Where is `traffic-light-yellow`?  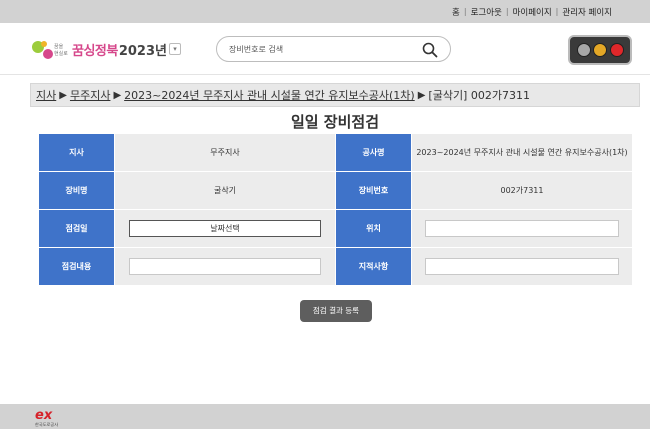
traffic-light-yellow is located at coordinates (600, 50).